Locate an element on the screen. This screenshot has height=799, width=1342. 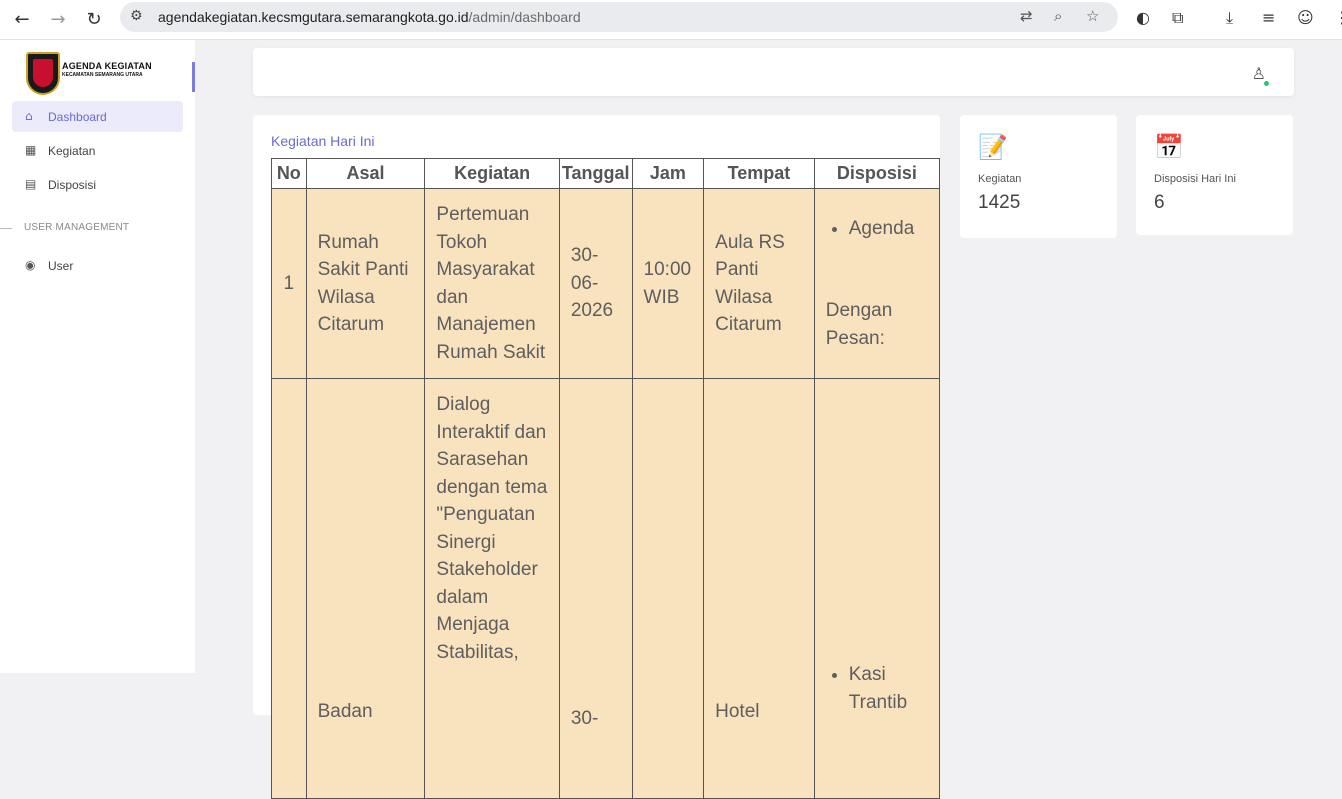
bookmark-star-icon: ☆ is located at coordinates (1092, 16).